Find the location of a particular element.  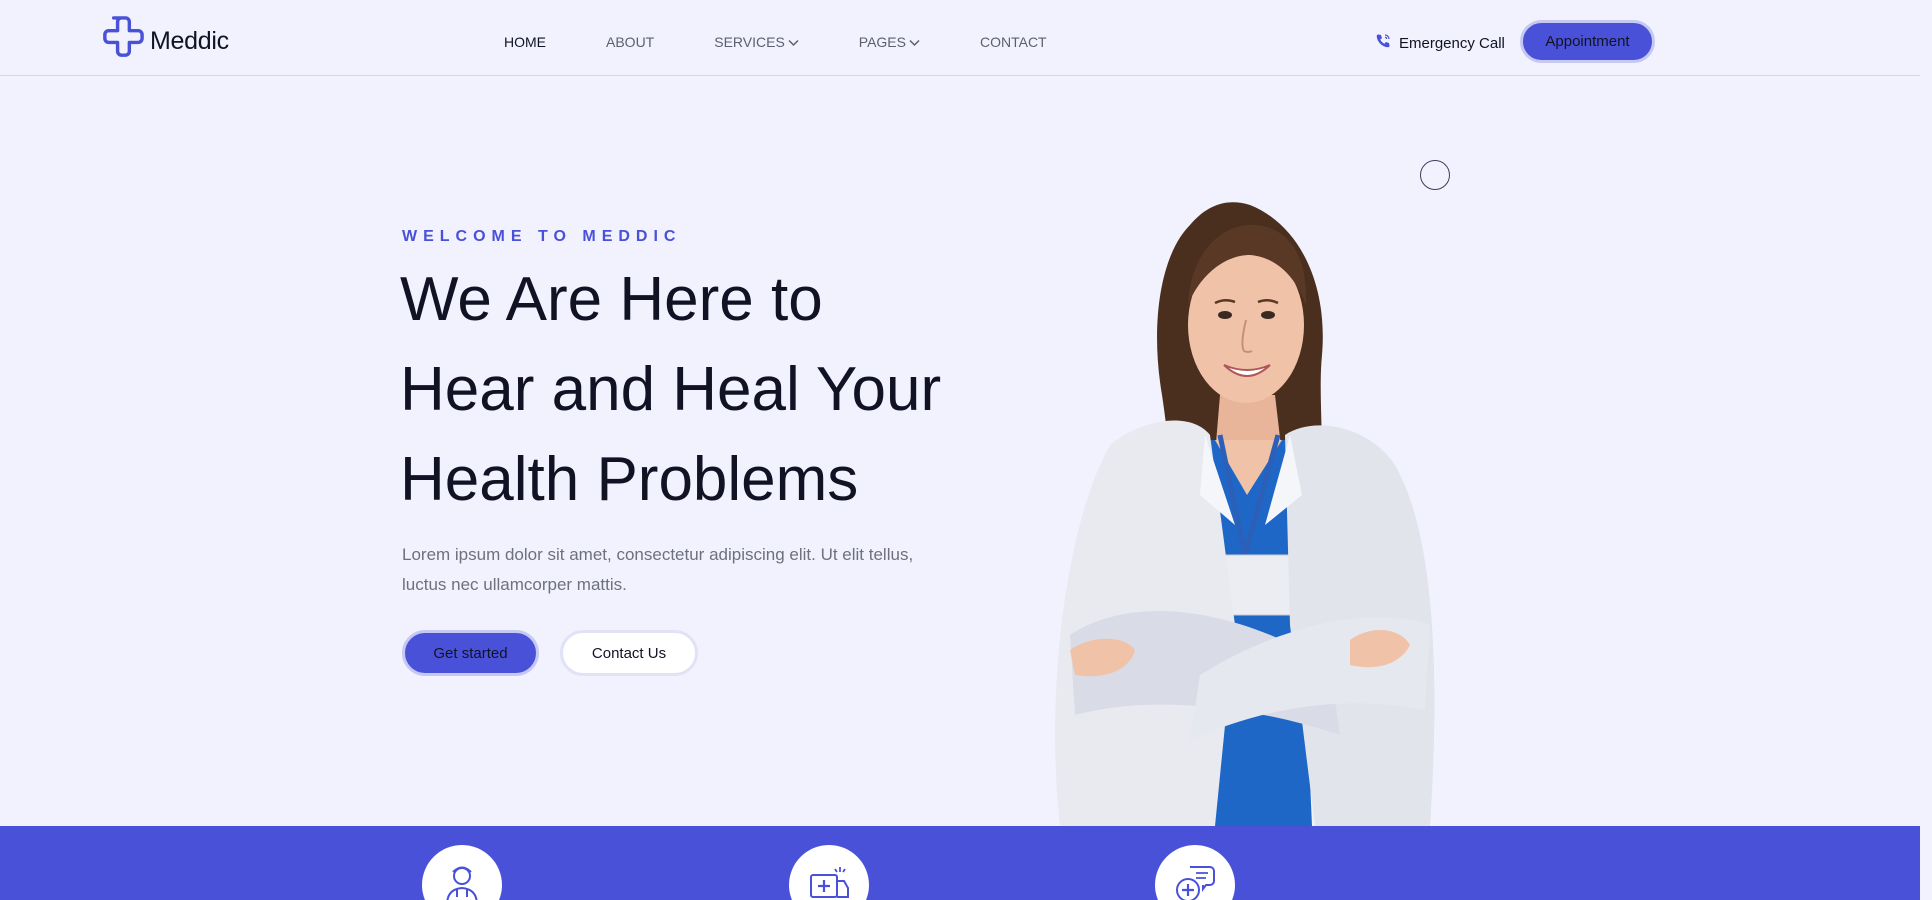

headline-line-2: Hear and Heal Your is located at coordinates (671, 389).